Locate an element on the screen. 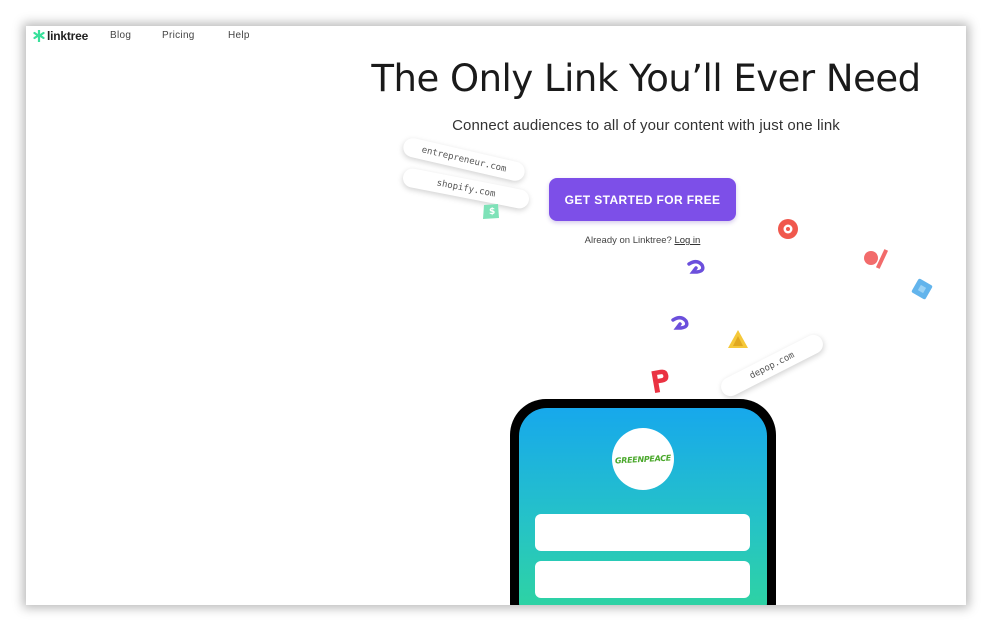  phone-mockup: GREENPEACE is located at coordinates (643, 502).